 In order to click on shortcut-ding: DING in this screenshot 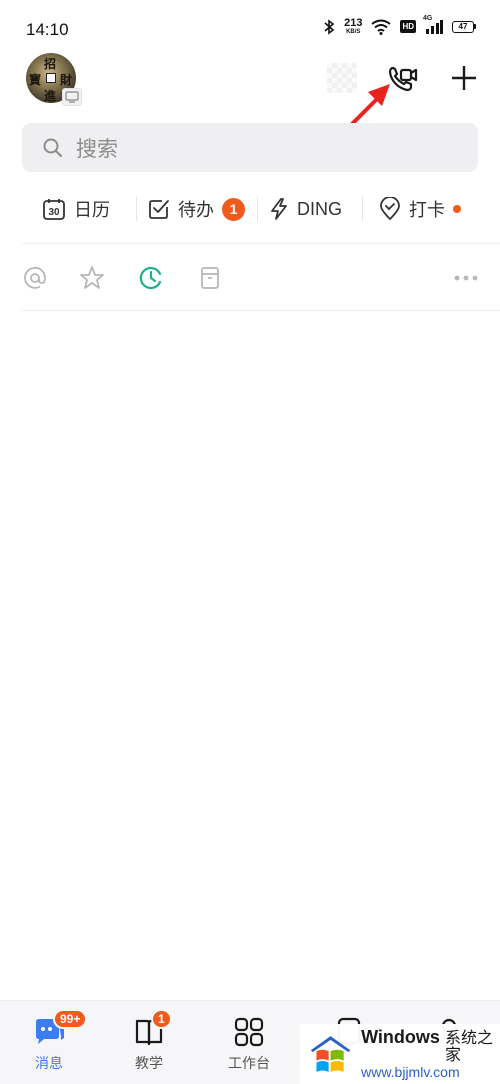, I will do `click(305, 209)`.